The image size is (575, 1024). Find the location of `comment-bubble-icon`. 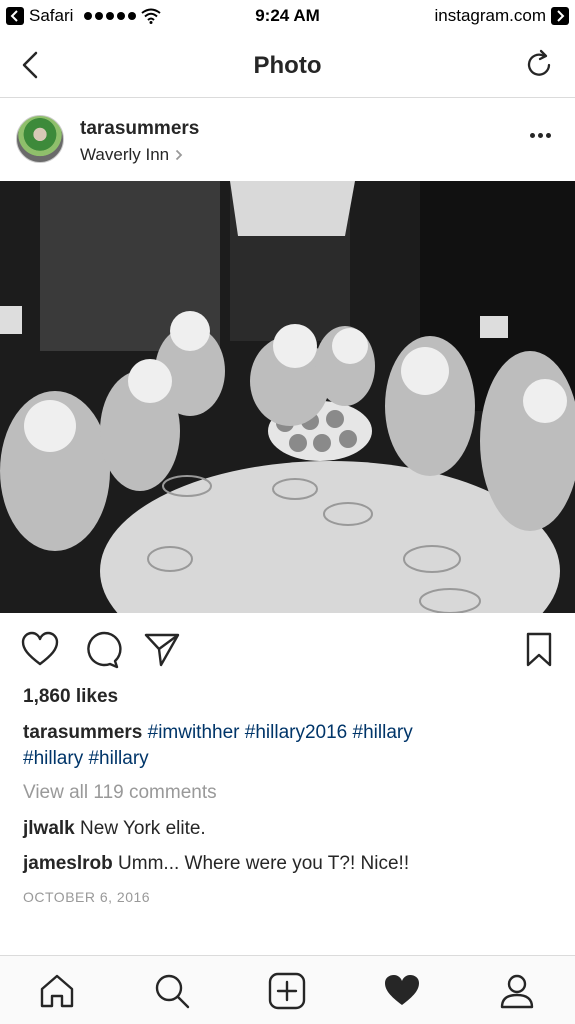

comment-bubble-icon is located at coordinates (104, 650).